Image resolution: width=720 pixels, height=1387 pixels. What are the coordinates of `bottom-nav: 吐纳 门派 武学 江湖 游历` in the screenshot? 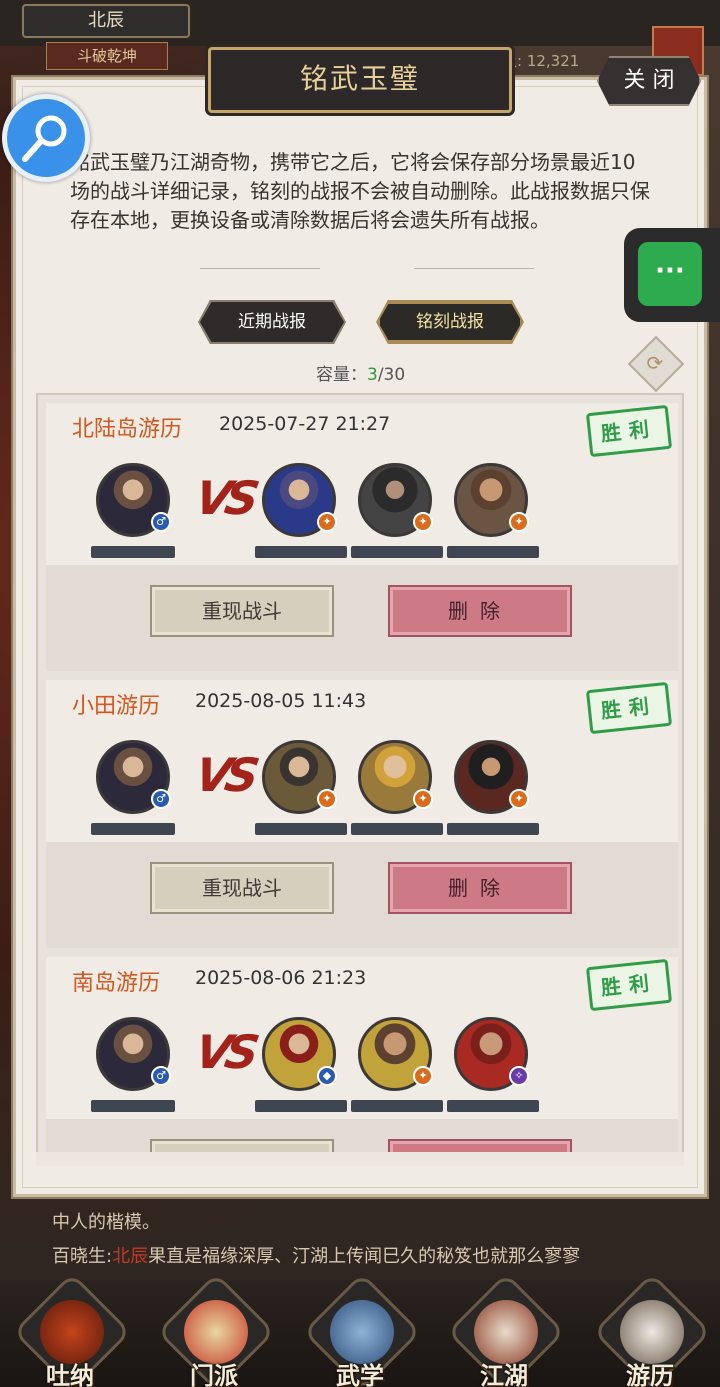 It's located at (360, 1329).